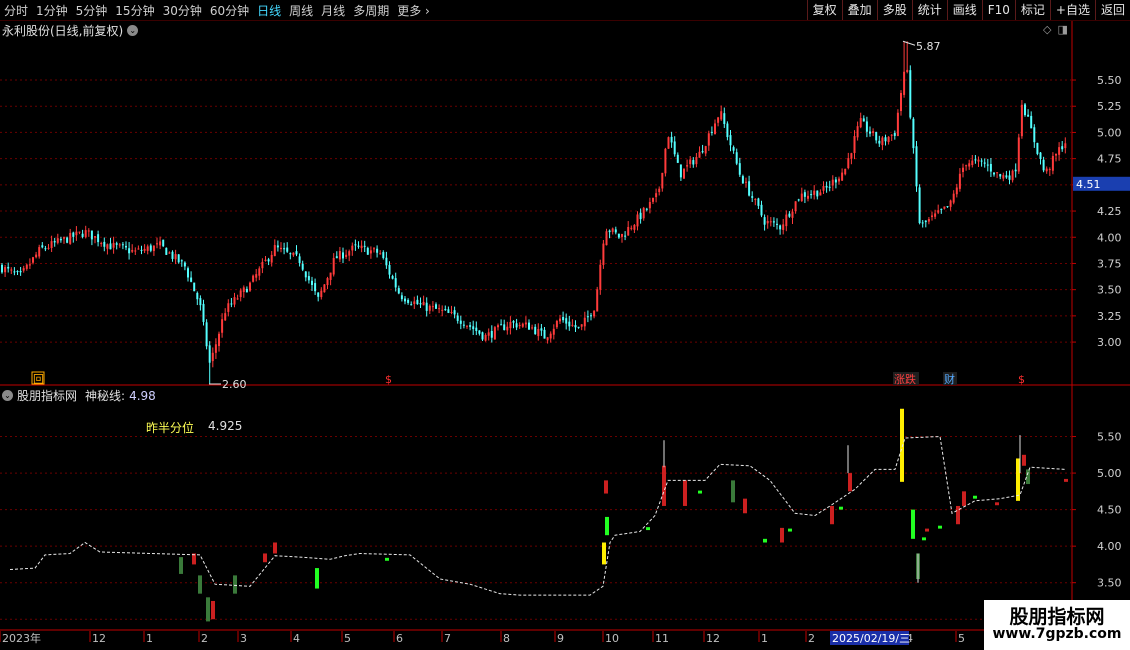 This screenshot has height=650, width=1130. Describe the element at coordinates (764, 638) in the screenshot. I see `date-tick-label: 1` at that location.